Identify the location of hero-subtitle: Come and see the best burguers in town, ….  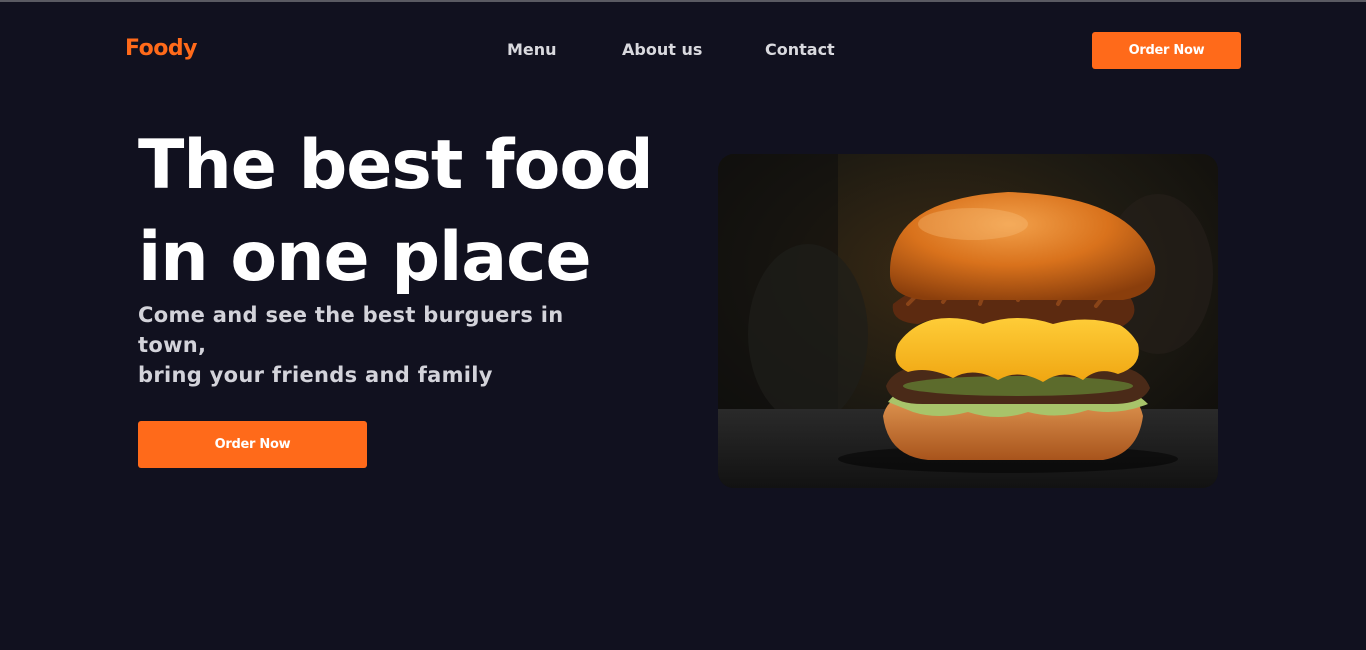
(388, 345).